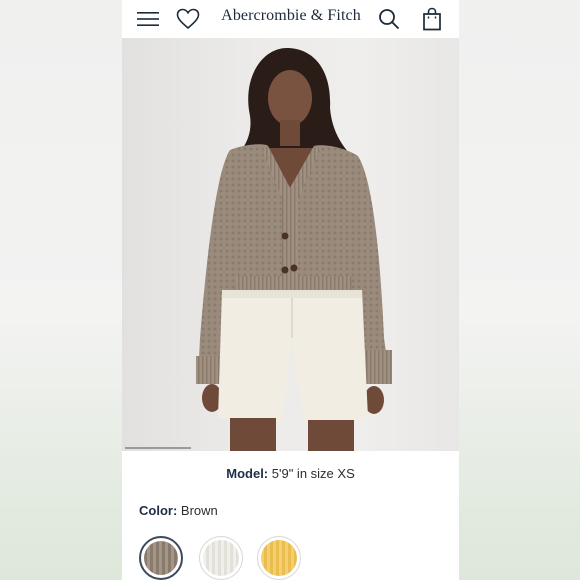 This screenshot has height=580, width=580. I want to click on color-swatch-brown, so click(161, 558).